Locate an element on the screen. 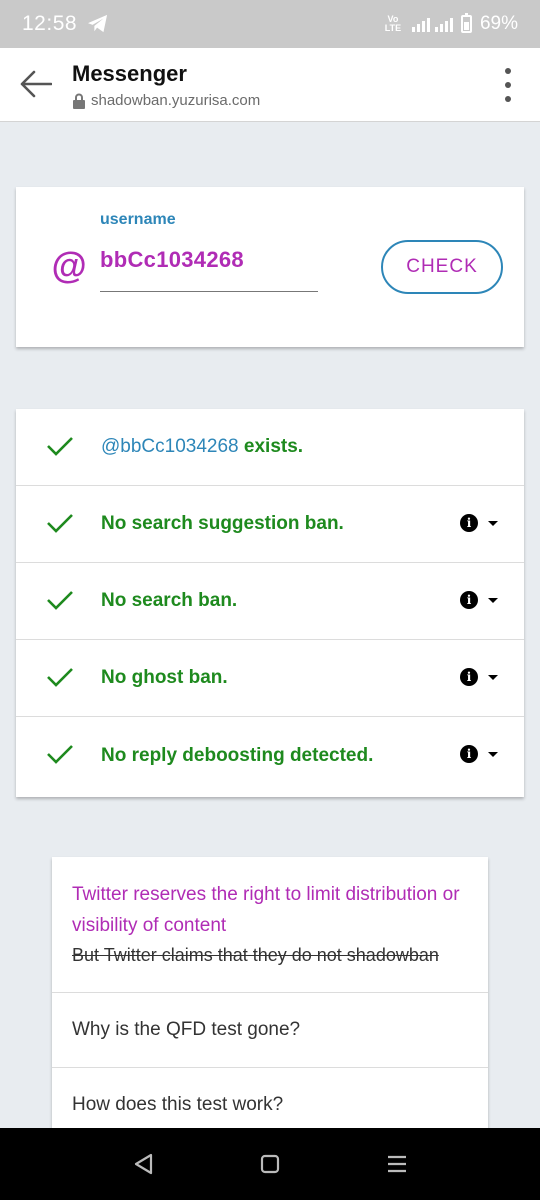 The height and width of the screenshot is (1200, 540). result-row-exists: @bbCc1034268 exists. is located at coordinates (270, 447).